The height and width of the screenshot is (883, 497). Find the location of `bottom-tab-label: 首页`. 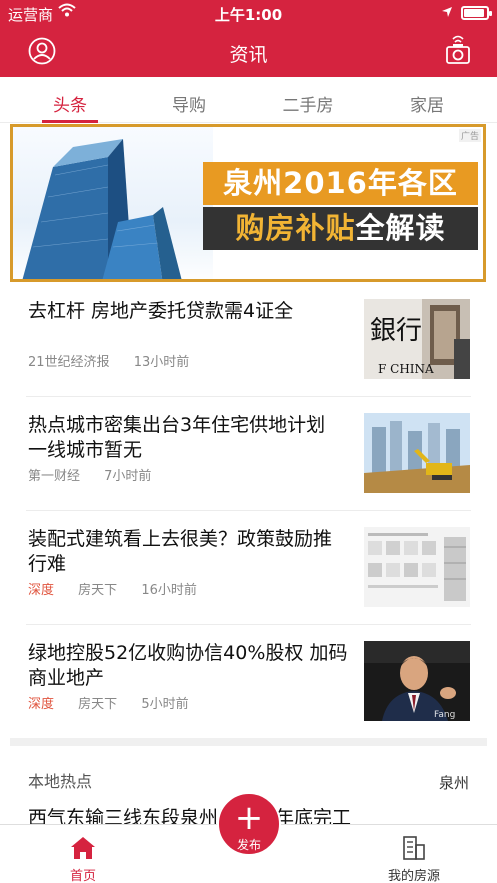

bottom-tab-label: 首页 is located at coordinates (82, 876).